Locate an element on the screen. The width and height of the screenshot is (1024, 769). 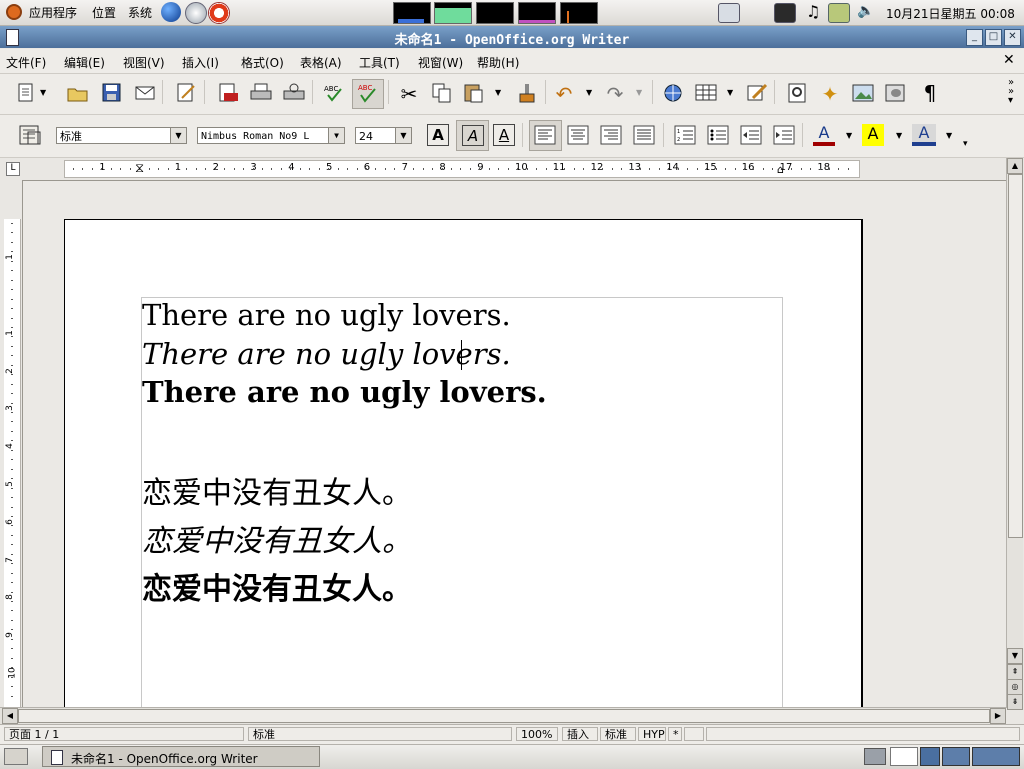
data-sources-icon is located at coordinates (896, 93).